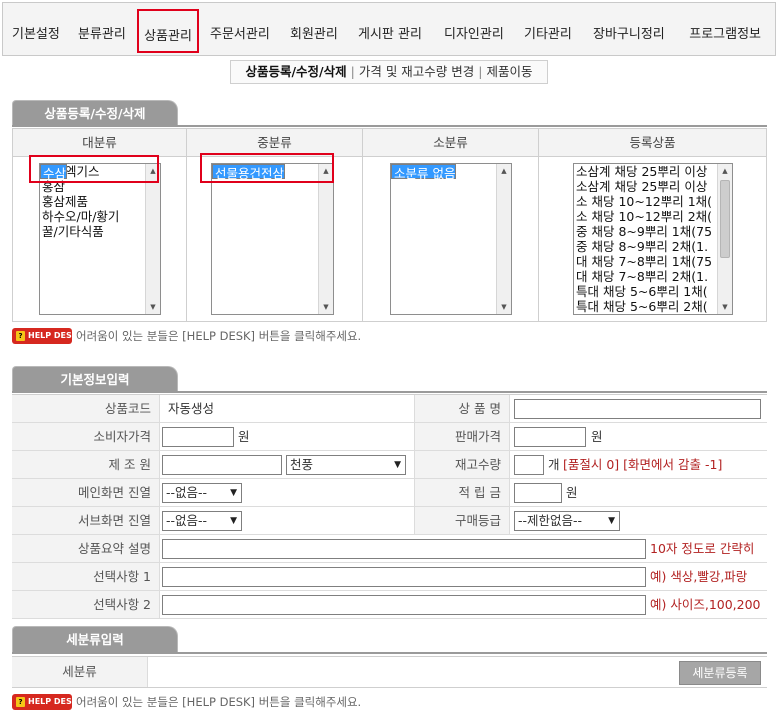  I want to click on col-header-middle: 중분류, so click(275, 143).